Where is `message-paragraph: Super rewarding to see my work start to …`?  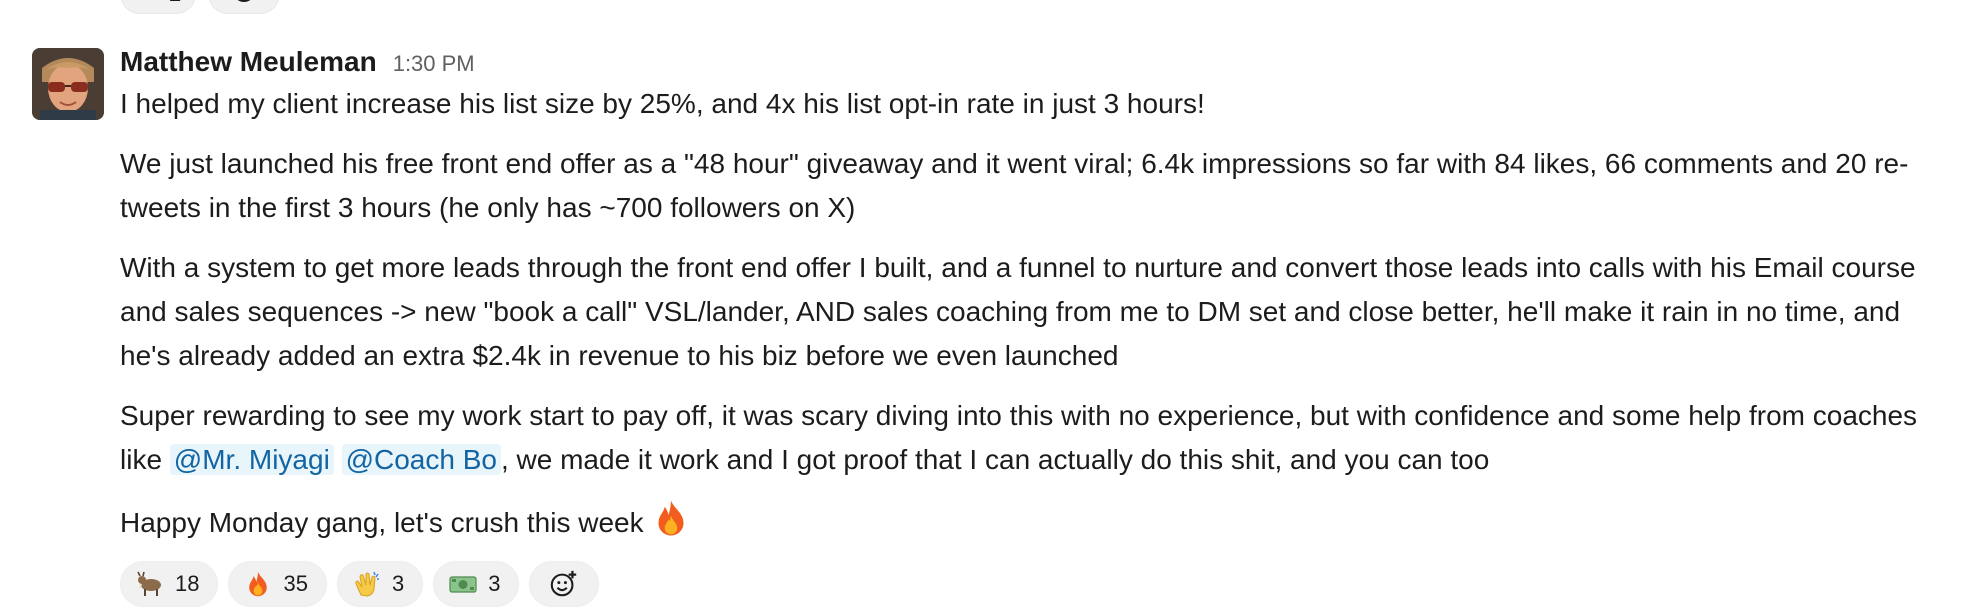 message-paragraph: Super rewarding to see my work start to … is located at coordinates (1036, 438).